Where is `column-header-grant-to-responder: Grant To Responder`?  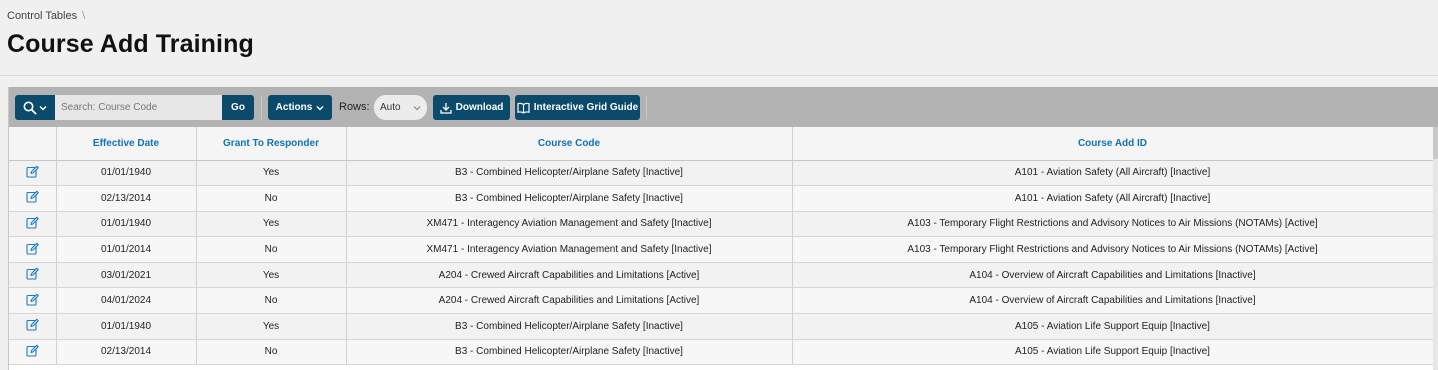 column-header-grant-to-responder: Grant To Responder is located at coordinates (271, 144).